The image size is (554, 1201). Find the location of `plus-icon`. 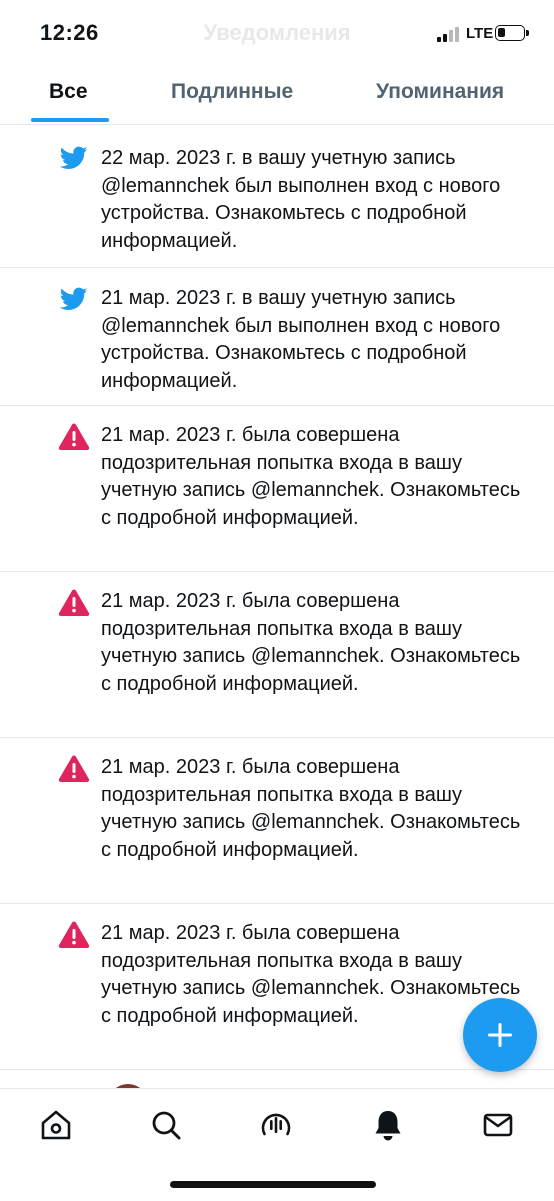

plus-icon is located at coordinates (500, 1035).